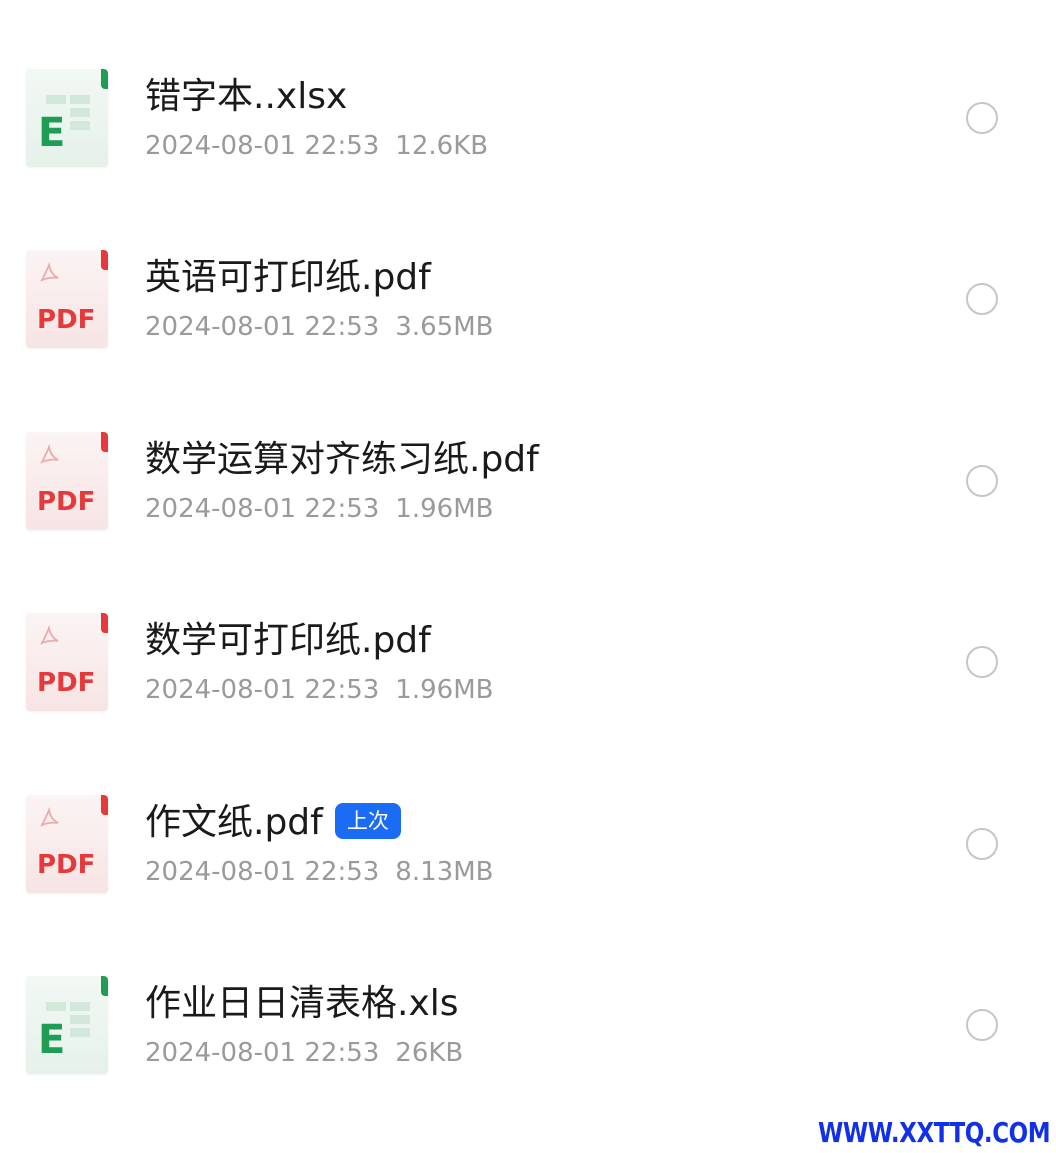 This screenshot has height=1153, width=1056. What do you see at coordinates (342, 459) in the screenshot?
I see `file-name: 数学运算对齐练习纸.pdf` at bounding box center [342, 459].